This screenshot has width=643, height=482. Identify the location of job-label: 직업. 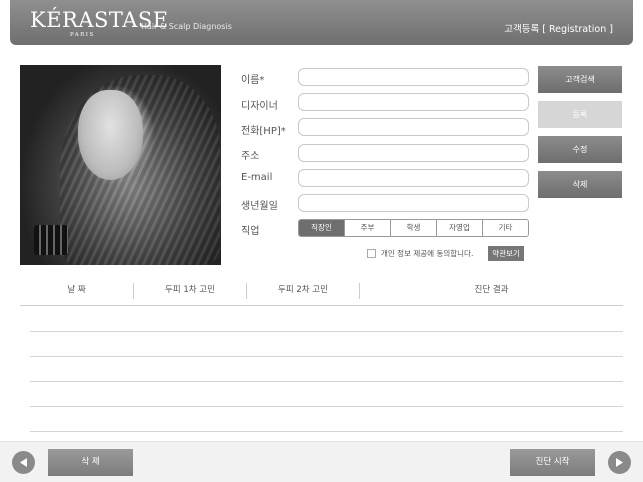
(250, 231).